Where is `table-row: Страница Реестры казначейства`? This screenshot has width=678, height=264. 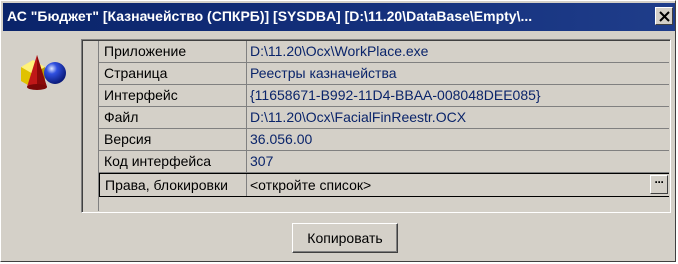
table-row: Страница Реестры казначейства is located at coordinates (384, 74).